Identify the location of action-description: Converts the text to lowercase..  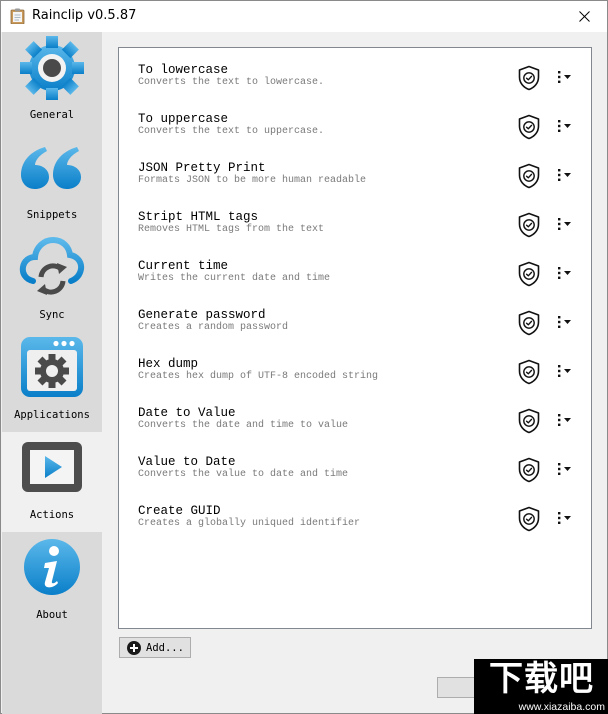
(231, 82).